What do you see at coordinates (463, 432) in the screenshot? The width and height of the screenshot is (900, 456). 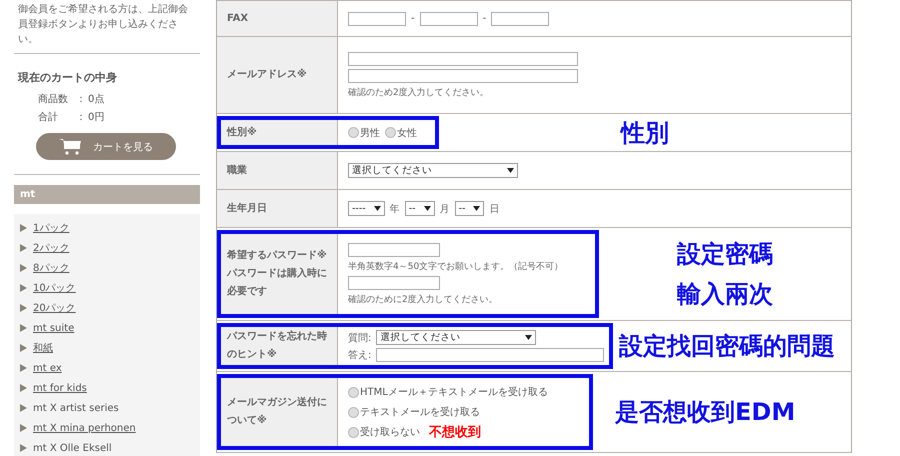 I see `radio-option: 受け取らない 不想收到` at bounding box center [463, 432].